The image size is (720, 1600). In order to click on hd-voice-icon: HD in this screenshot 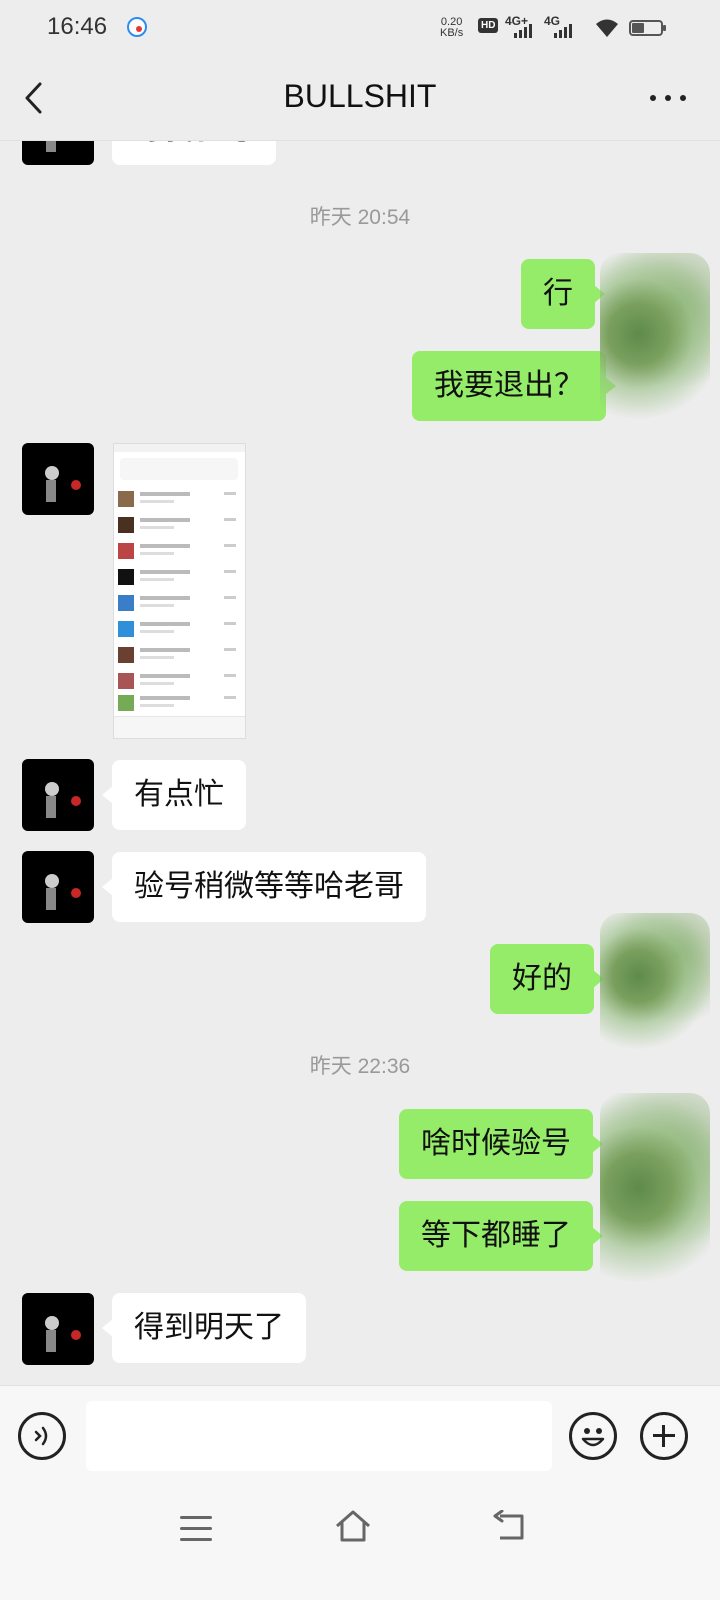, I will do `click(488, 25)`.